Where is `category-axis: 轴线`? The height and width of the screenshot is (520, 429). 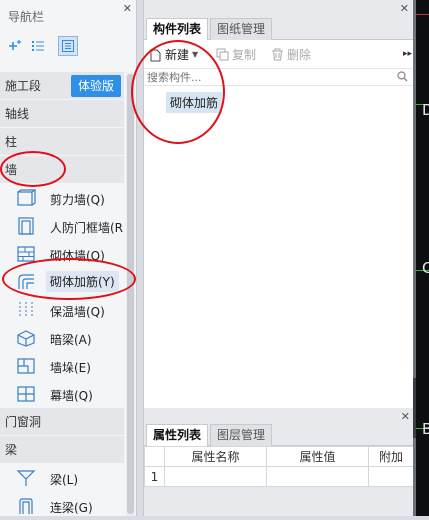
category-axis: 轴线 is located at coordinates (62, 114).